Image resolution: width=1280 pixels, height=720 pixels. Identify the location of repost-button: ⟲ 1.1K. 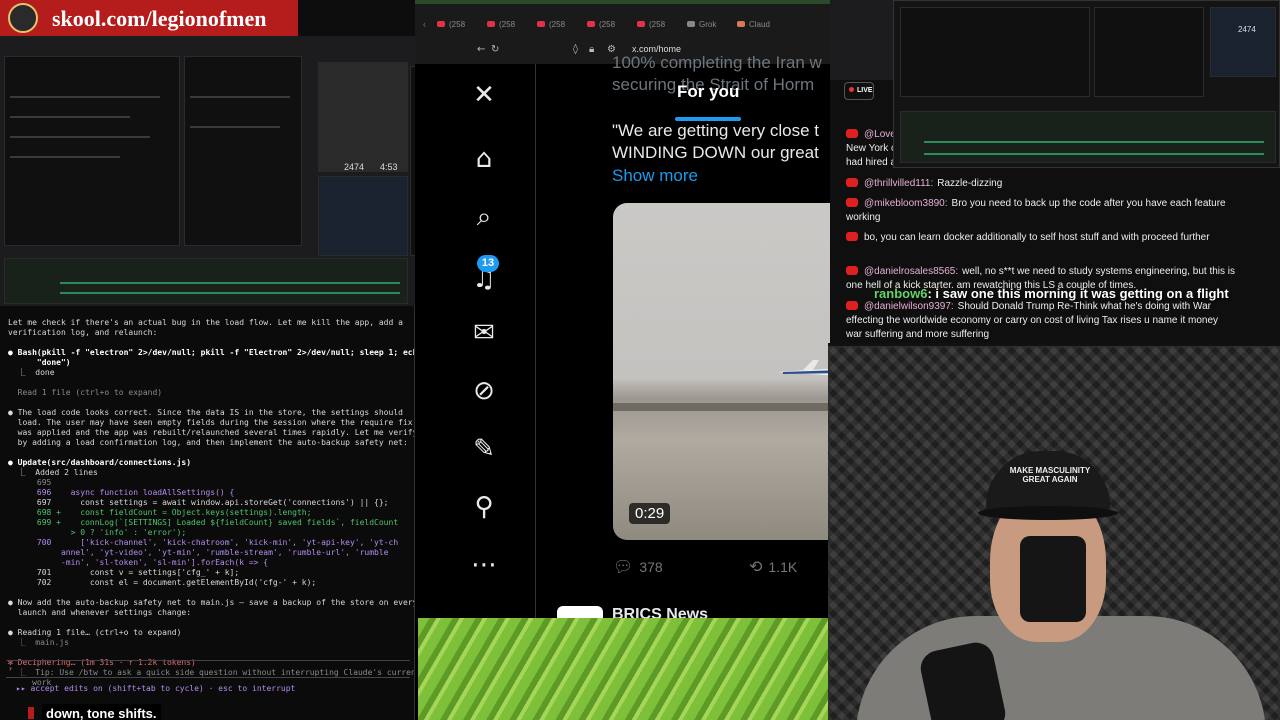
(773, 566).